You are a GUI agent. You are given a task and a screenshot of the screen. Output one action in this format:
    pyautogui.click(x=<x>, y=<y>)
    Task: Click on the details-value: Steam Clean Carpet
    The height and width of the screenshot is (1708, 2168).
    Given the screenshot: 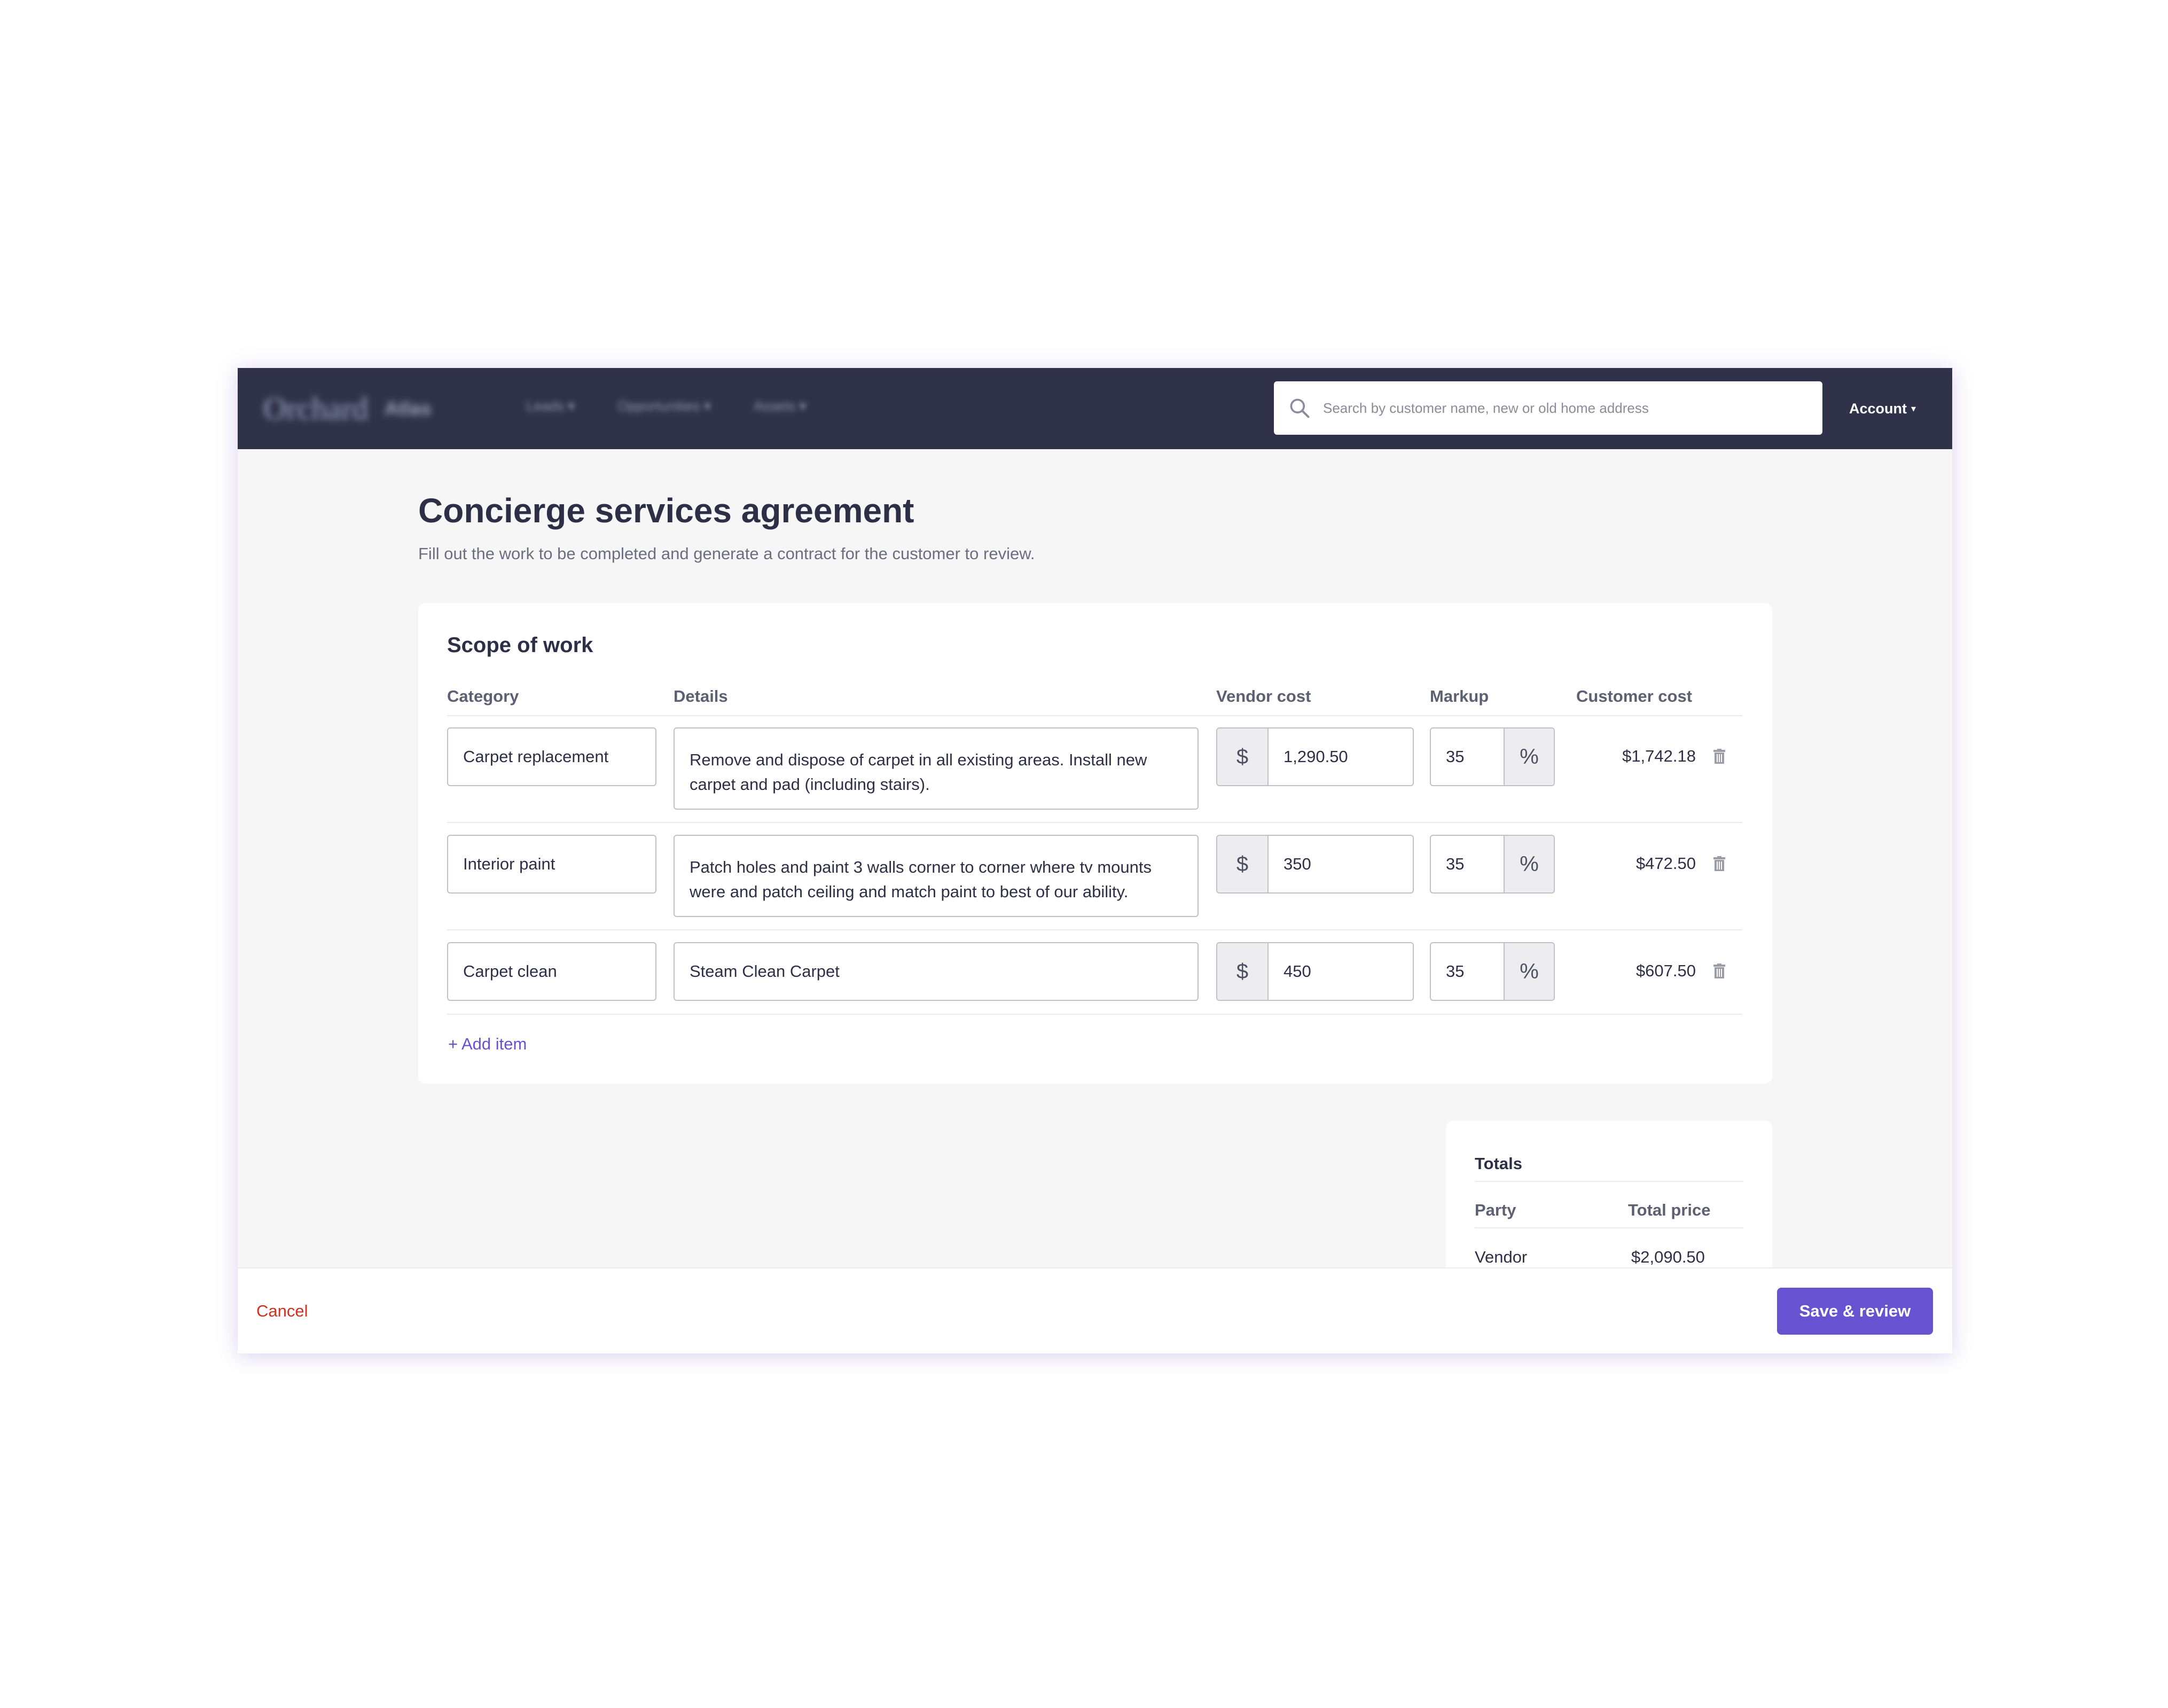 What is the action you would take?
    pyautogui.click(x=765, y=971)
    